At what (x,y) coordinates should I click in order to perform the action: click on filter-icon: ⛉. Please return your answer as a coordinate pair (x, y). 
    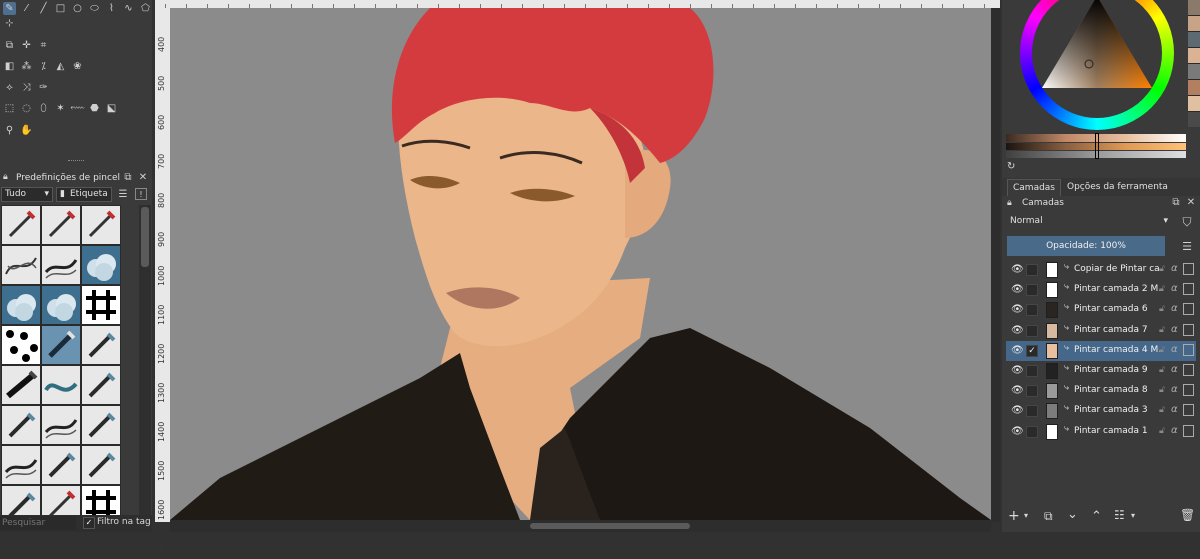
    Looking at the image, I should click on (1187, 222).